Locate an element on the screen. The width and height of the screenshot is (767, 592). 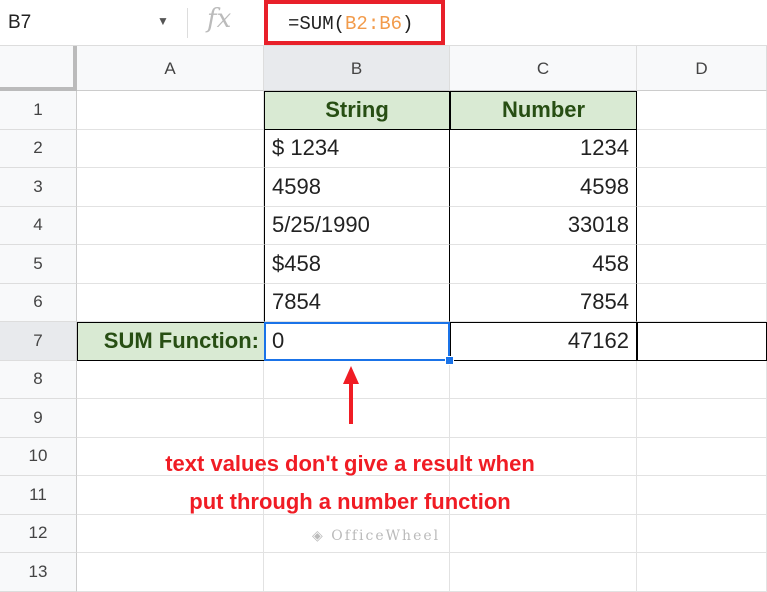
column-header-D: D is located at coordinates (702, 68).